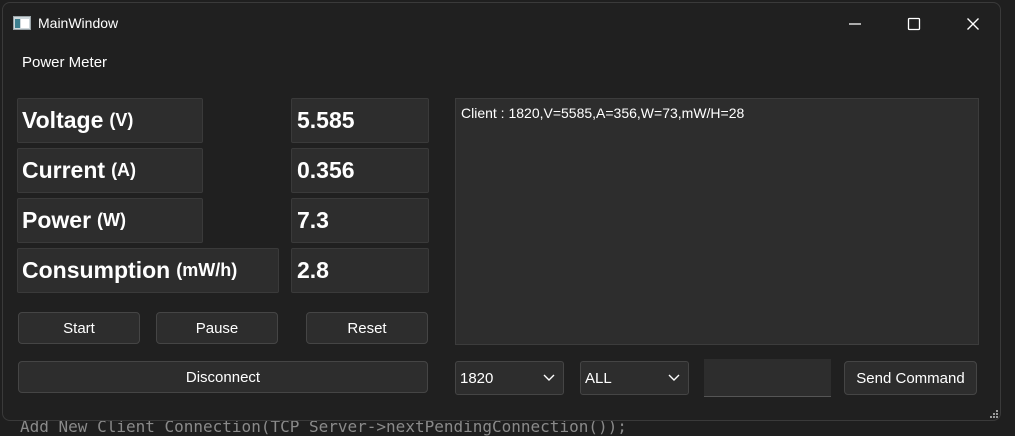 The width and height of the screenshot is (1015, 436). What do you see at coordinates (217, 328) in the screenshot?
I see `pause-button: Pause` at bounding box center [217, 328].